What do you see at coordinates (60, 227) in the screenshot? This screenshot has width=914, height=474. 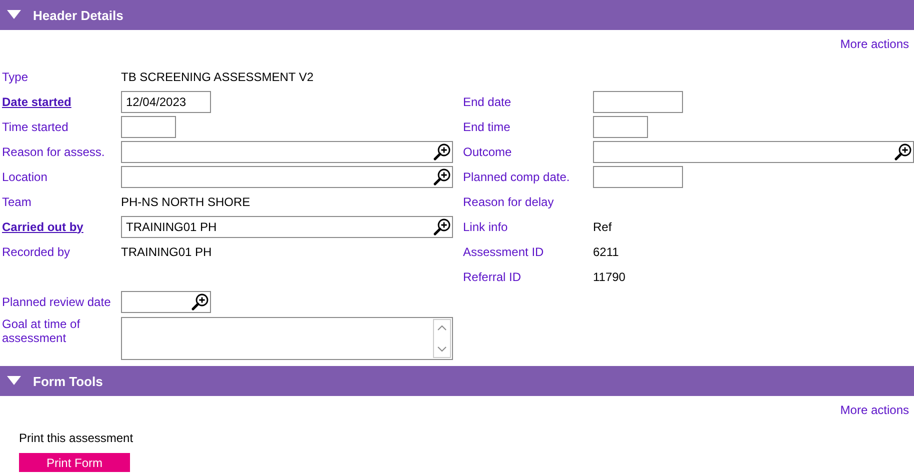 I see `field-label-link: Carried out by` at bounding box center [60, 227].